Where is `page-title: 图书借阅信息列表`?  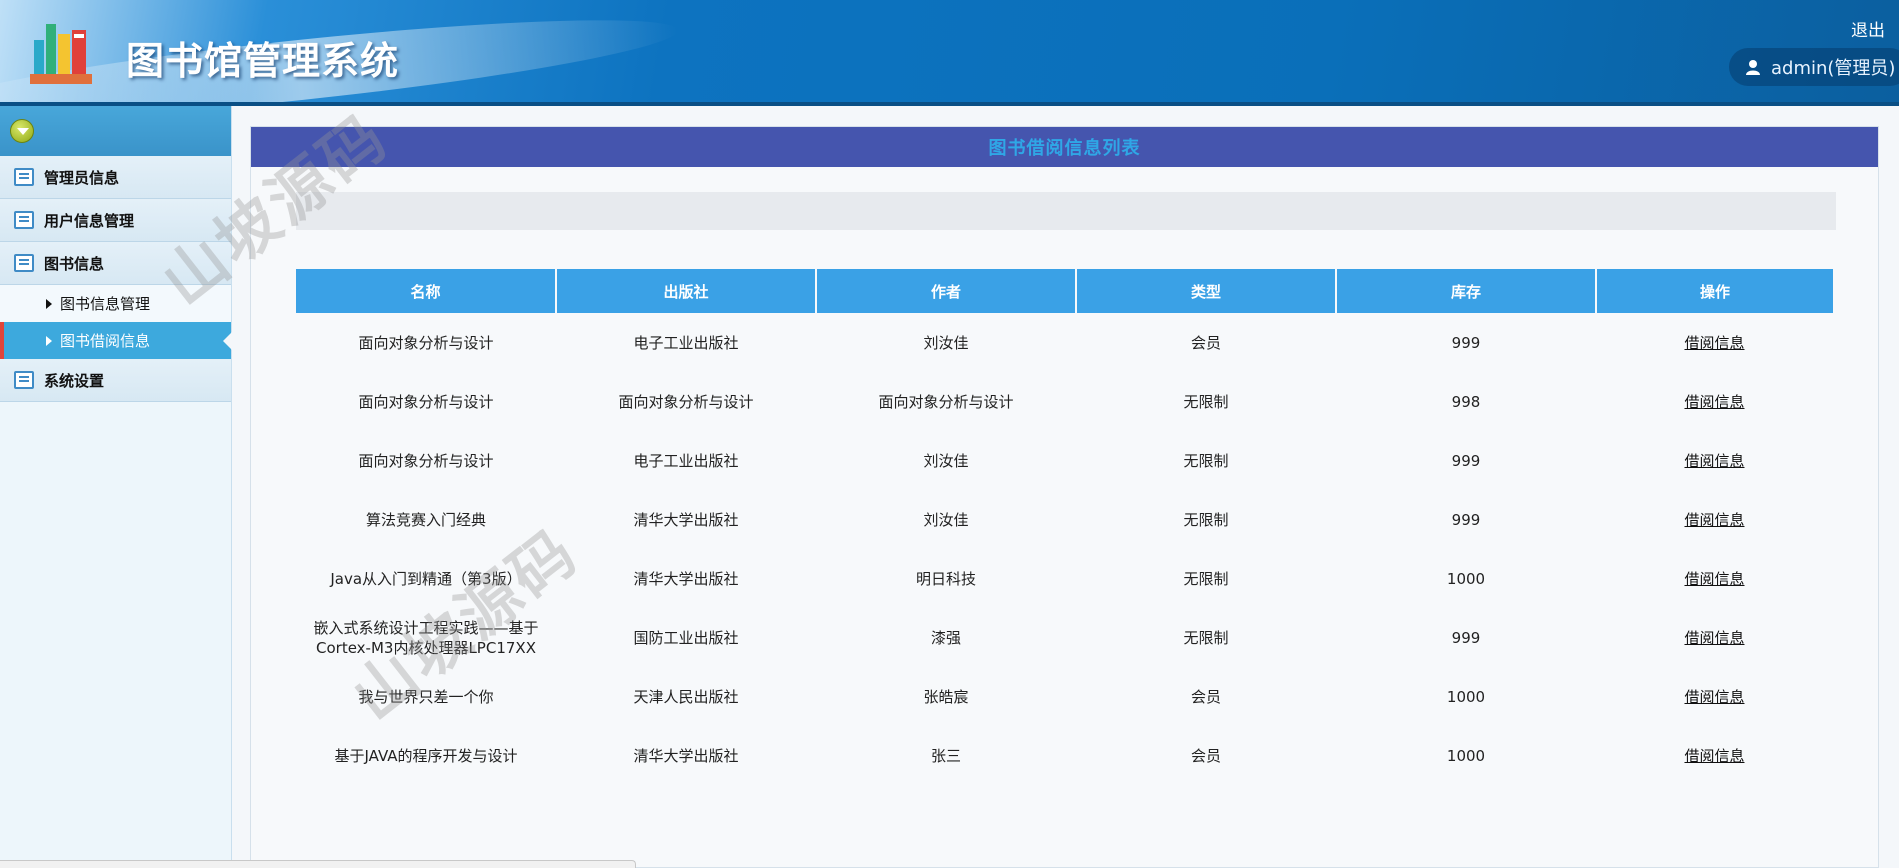
page-title: 图书借阅信息列表 is located at coordinates (1064, 147).